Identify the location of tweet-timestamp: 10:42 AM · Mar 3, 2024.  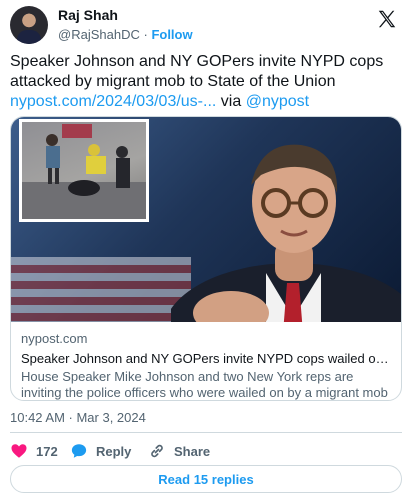
(78, 417).